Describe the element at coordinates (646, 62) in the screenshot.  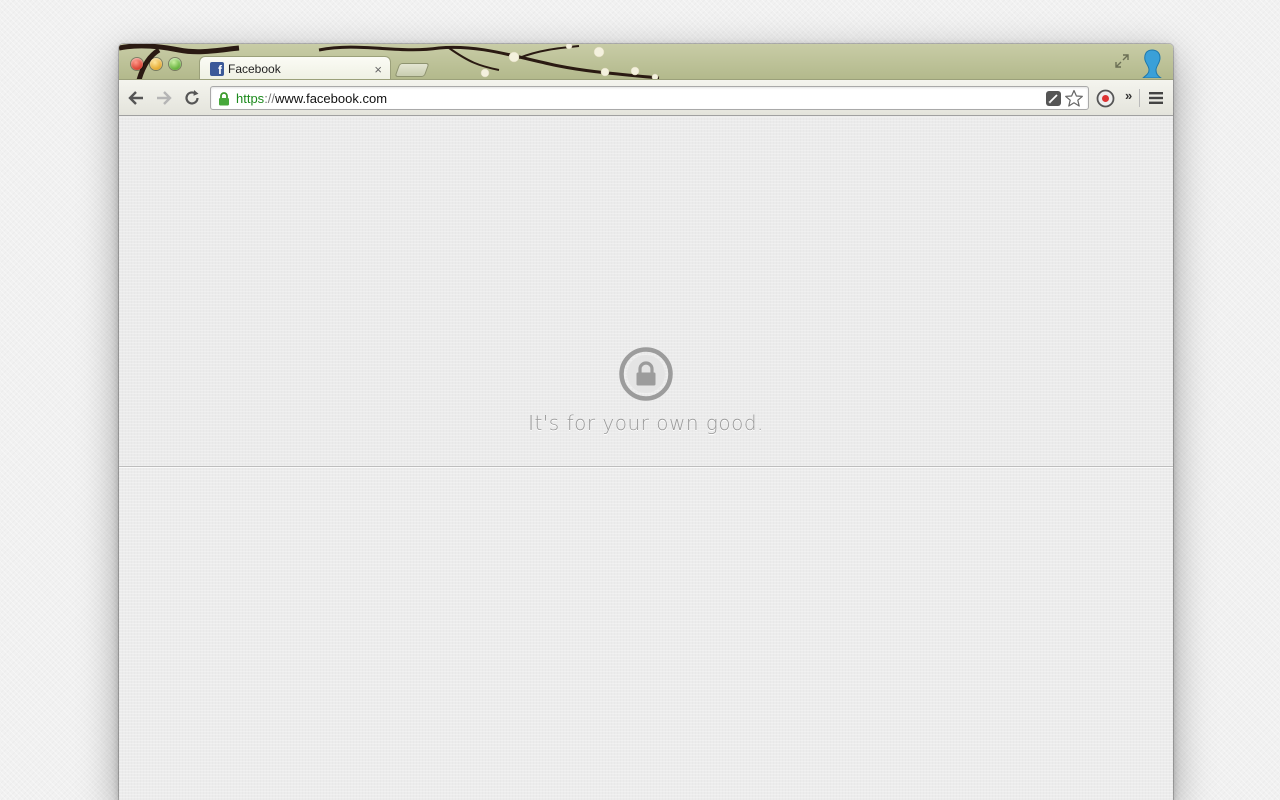
I see `tab-strip: f Facebook ×` at that location.